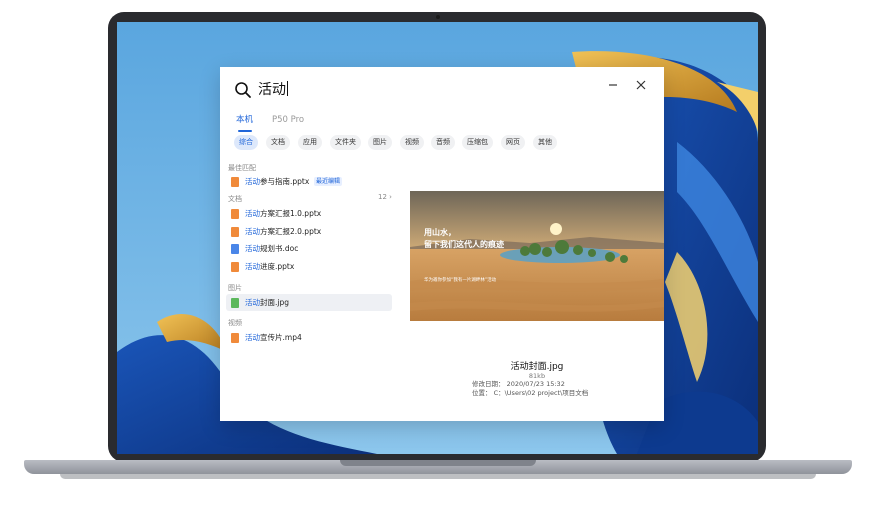 The height and width of the screenshot is (506, 876). I want to click on result-filename: 活动参与指南.pptx, so click(277, 181).